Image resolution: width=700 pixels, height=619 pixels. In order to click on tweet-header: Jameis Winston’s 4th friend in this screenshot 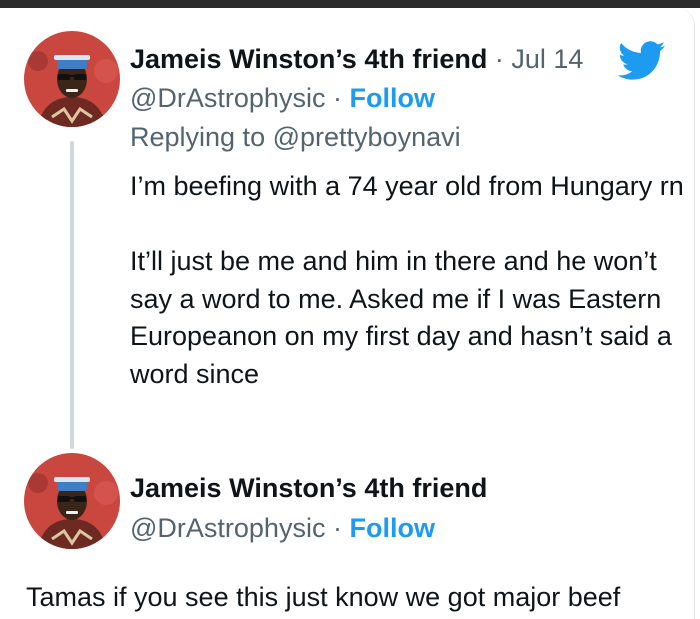, I will do `click(308, 488)`.